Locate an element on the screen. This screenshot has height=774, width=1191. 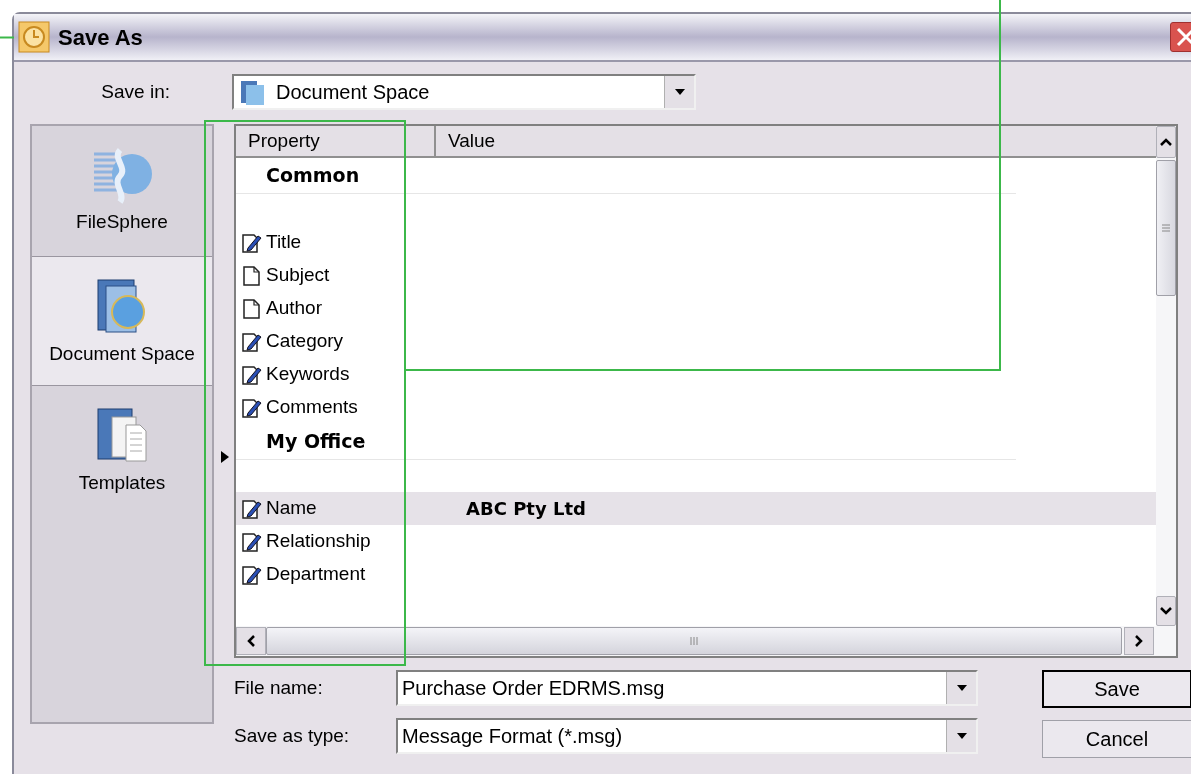
property-name: Comments is located at coordinates (312, 407).